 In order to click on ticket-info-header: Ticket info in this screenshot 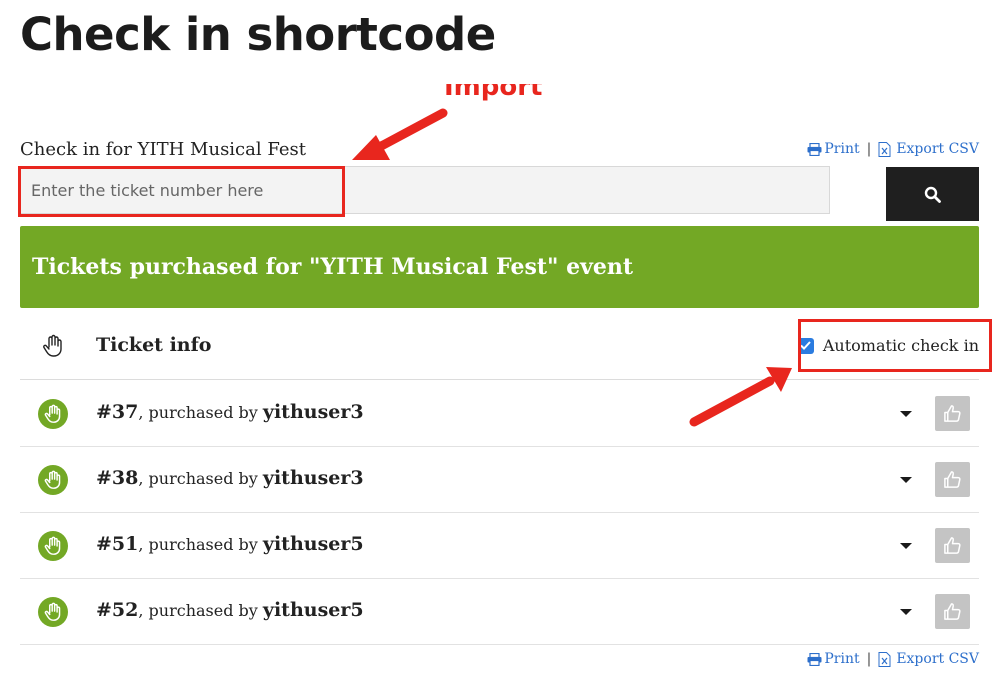, I will do `click(154, 345)`.